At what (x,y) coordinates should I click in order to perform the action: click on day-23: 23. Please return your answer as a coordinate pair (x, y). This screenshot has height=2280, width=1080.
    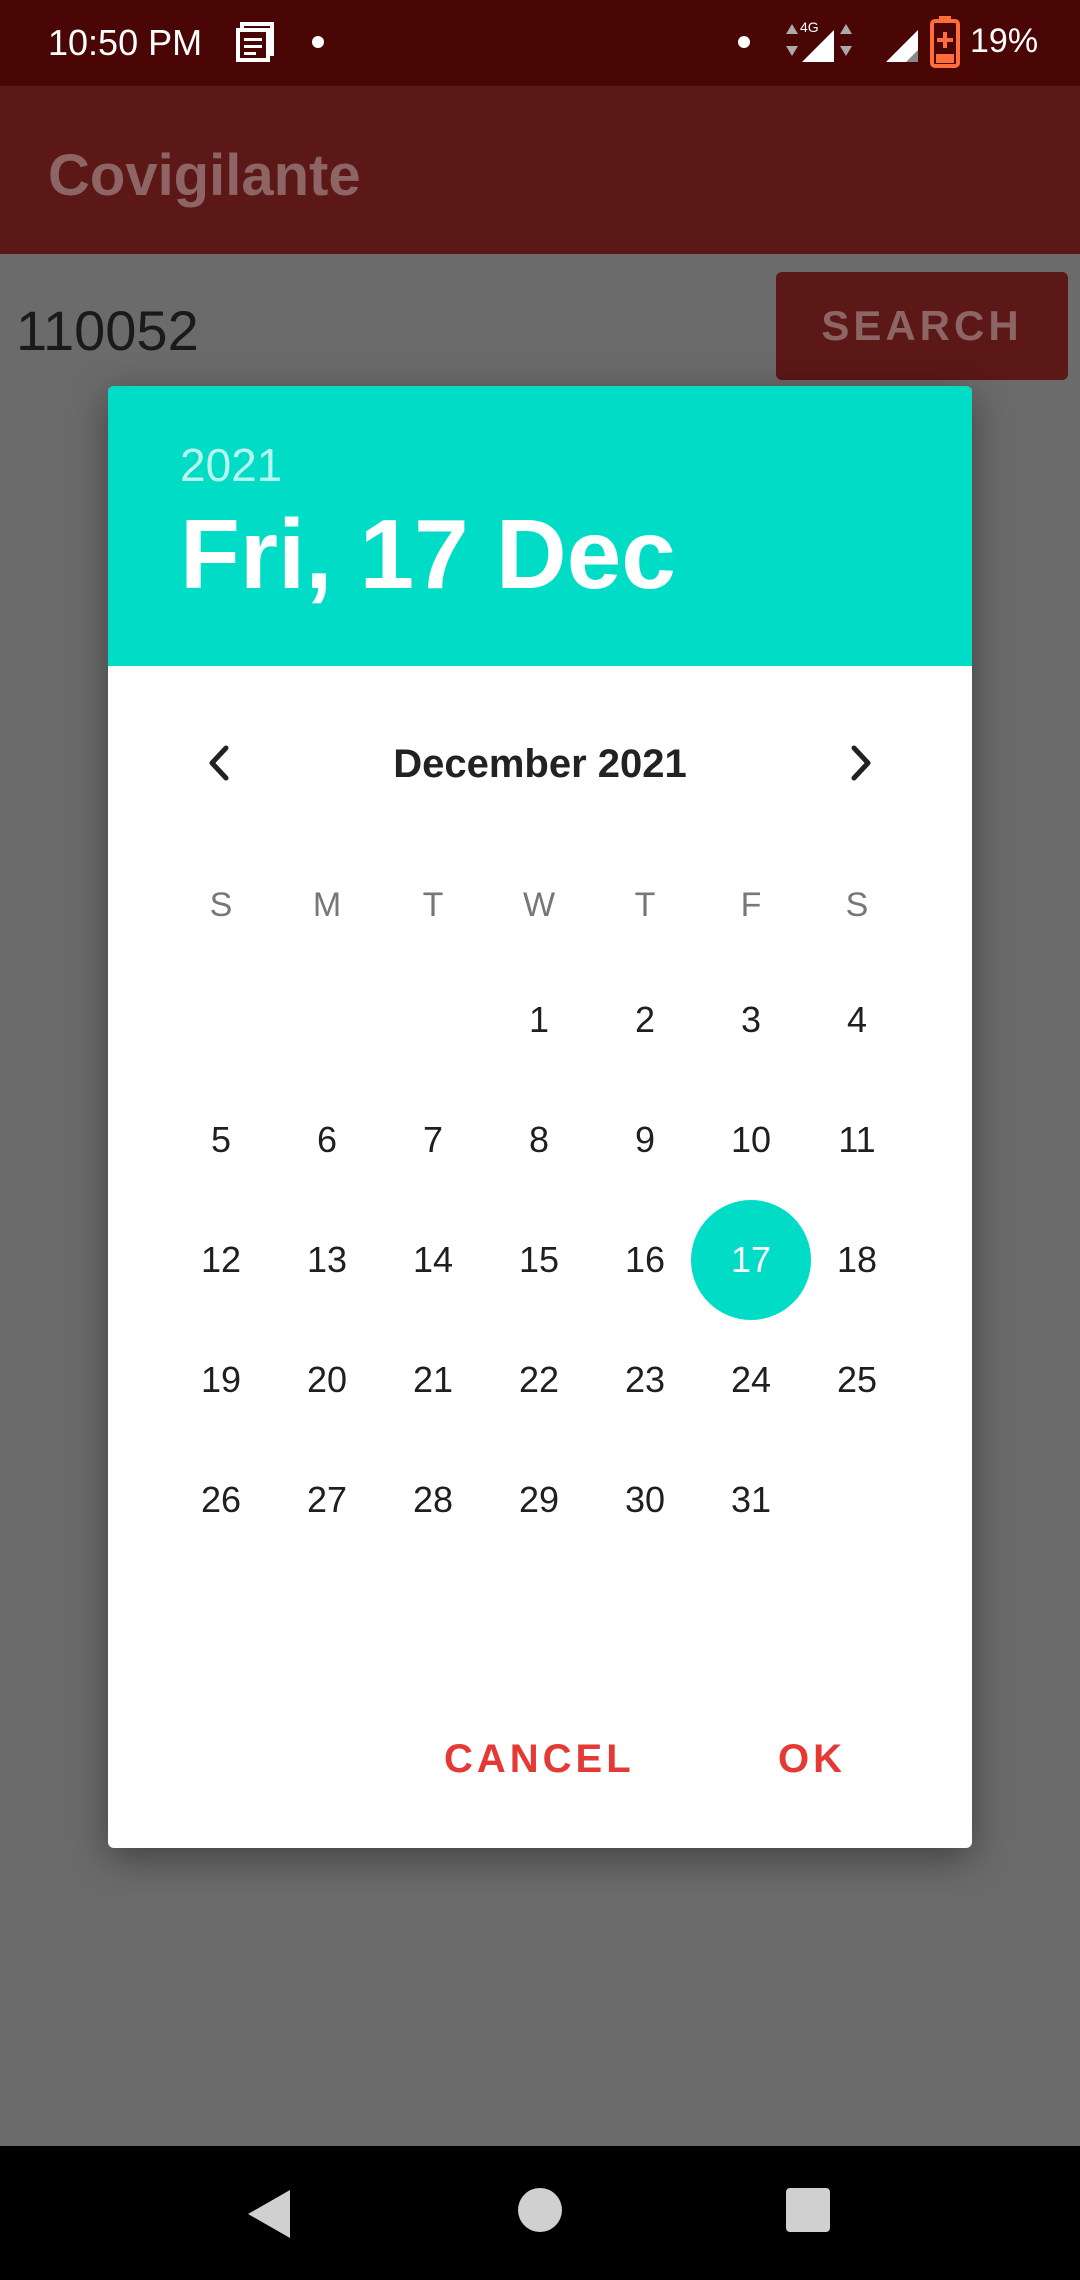
    Looking at the image, I should click on (645, 1380).